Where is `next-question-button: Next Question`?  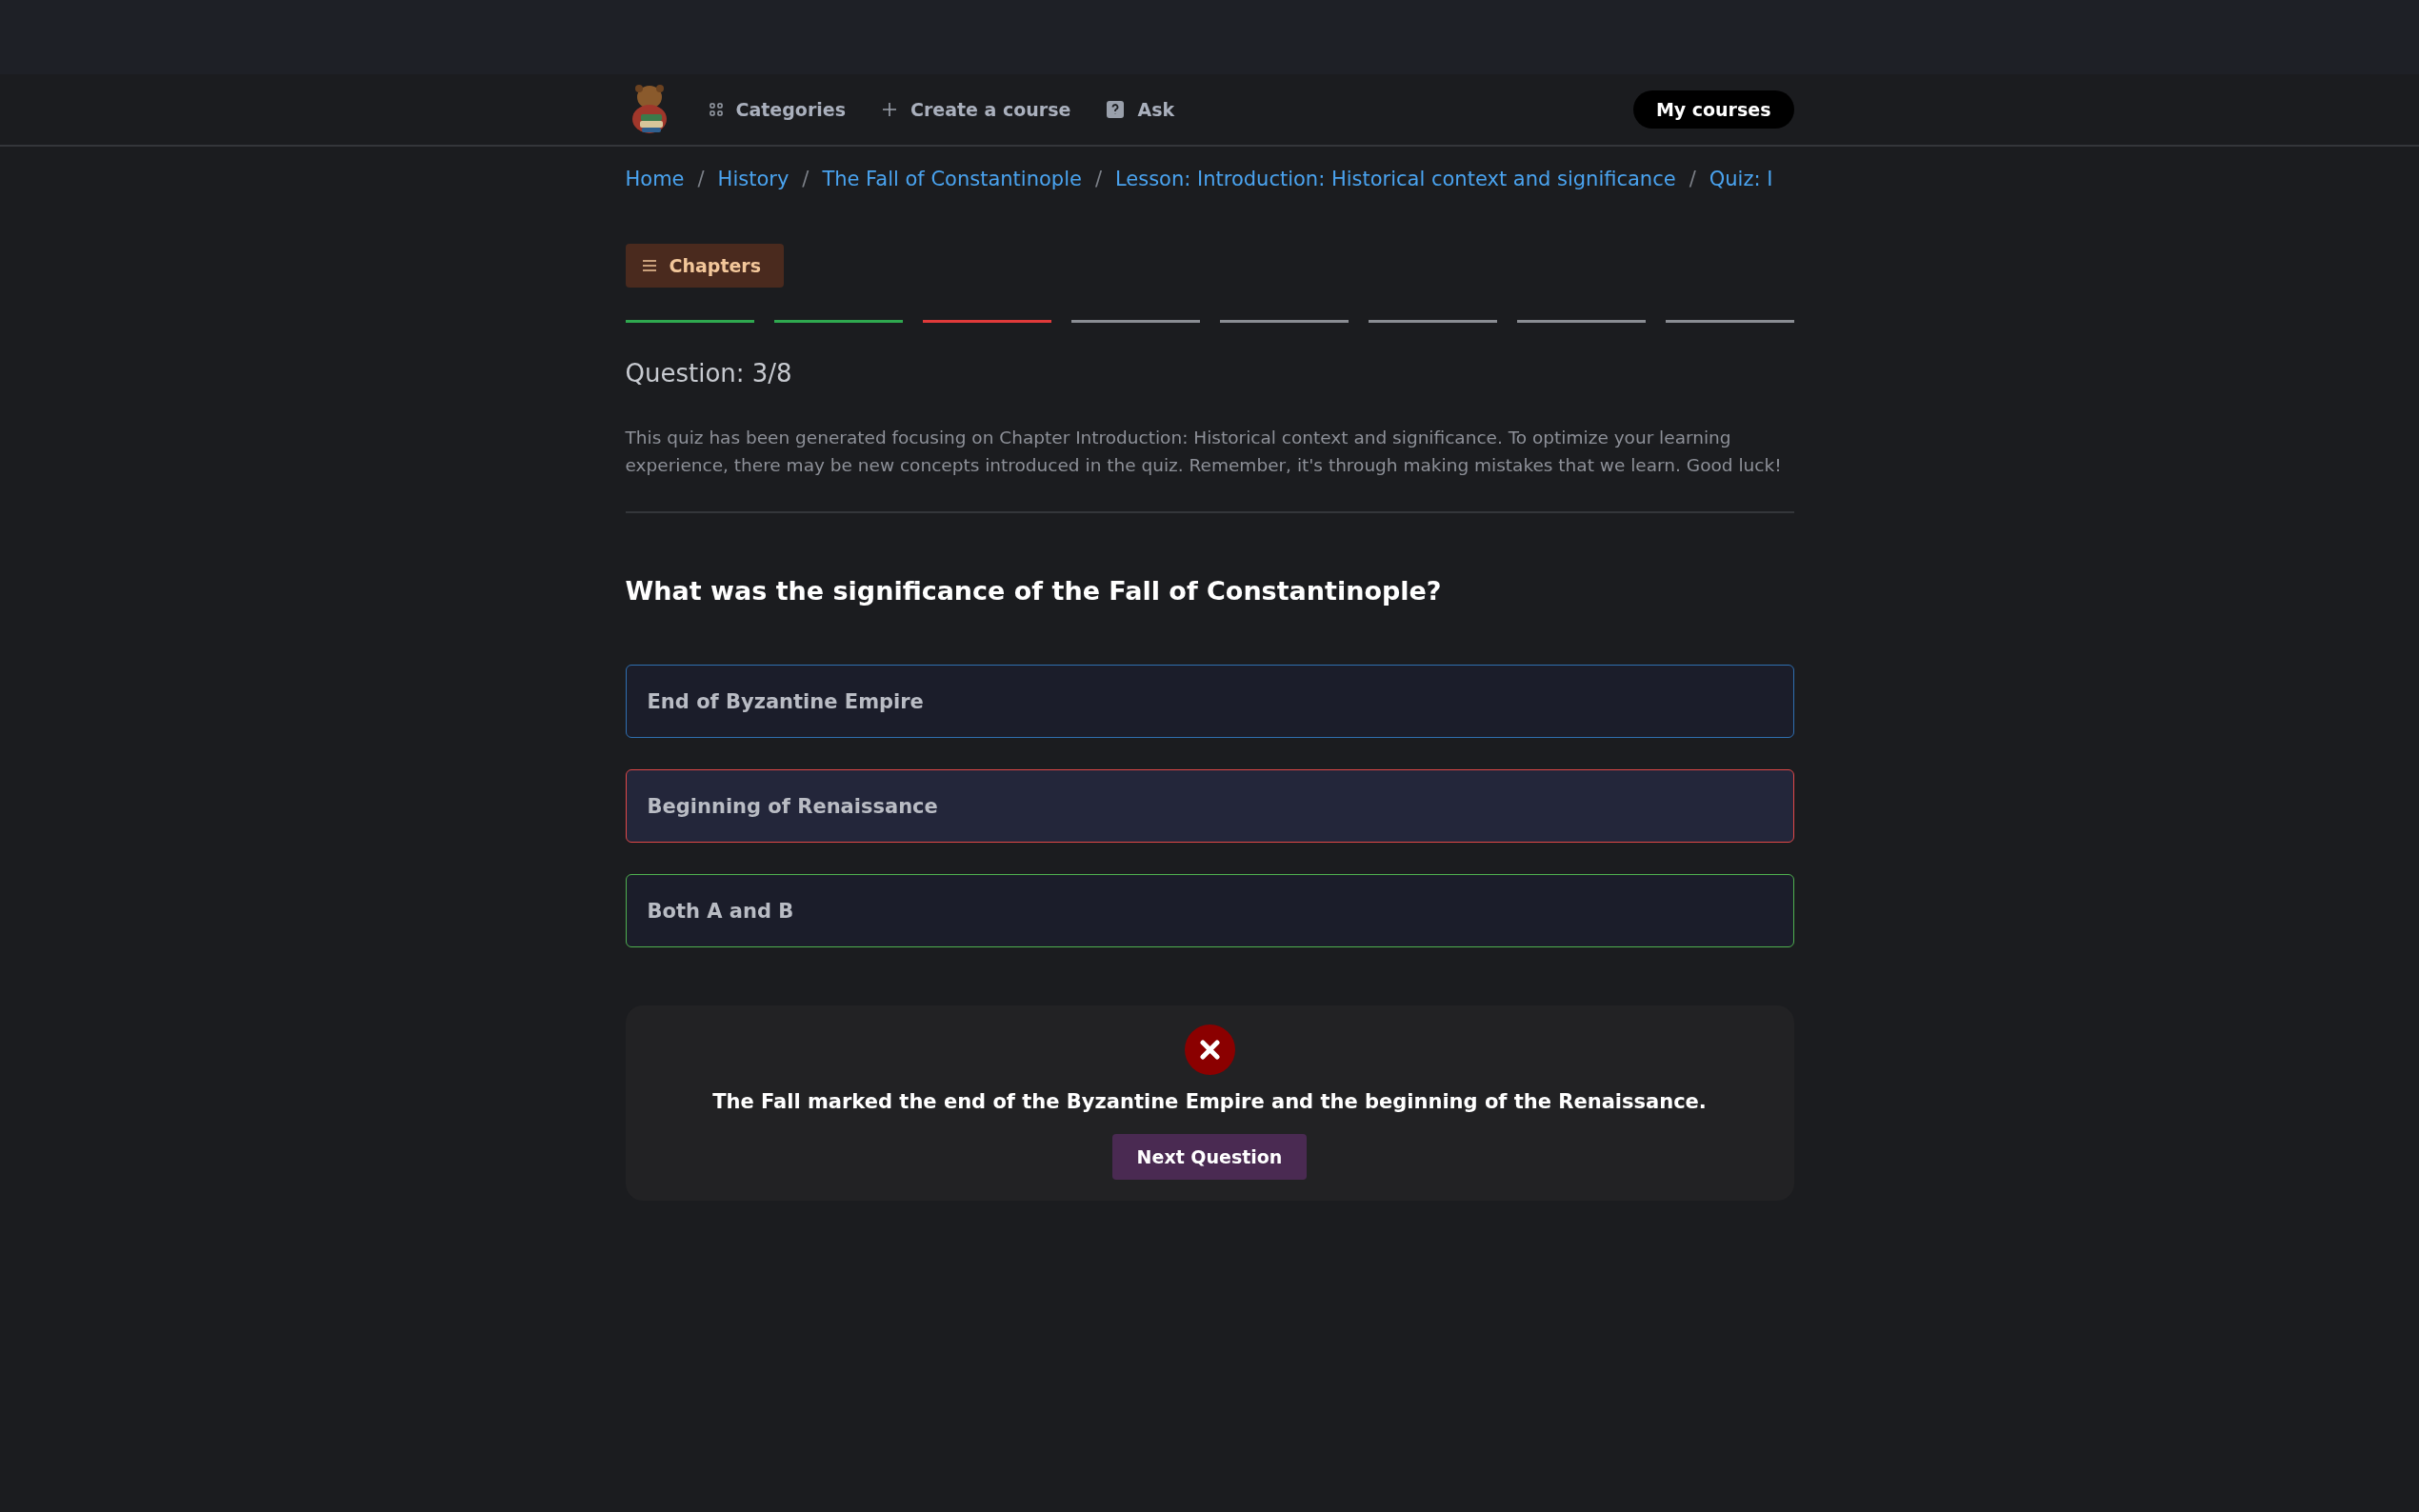
next-question-button: Next Question is located at coordinates (1209, 1157).